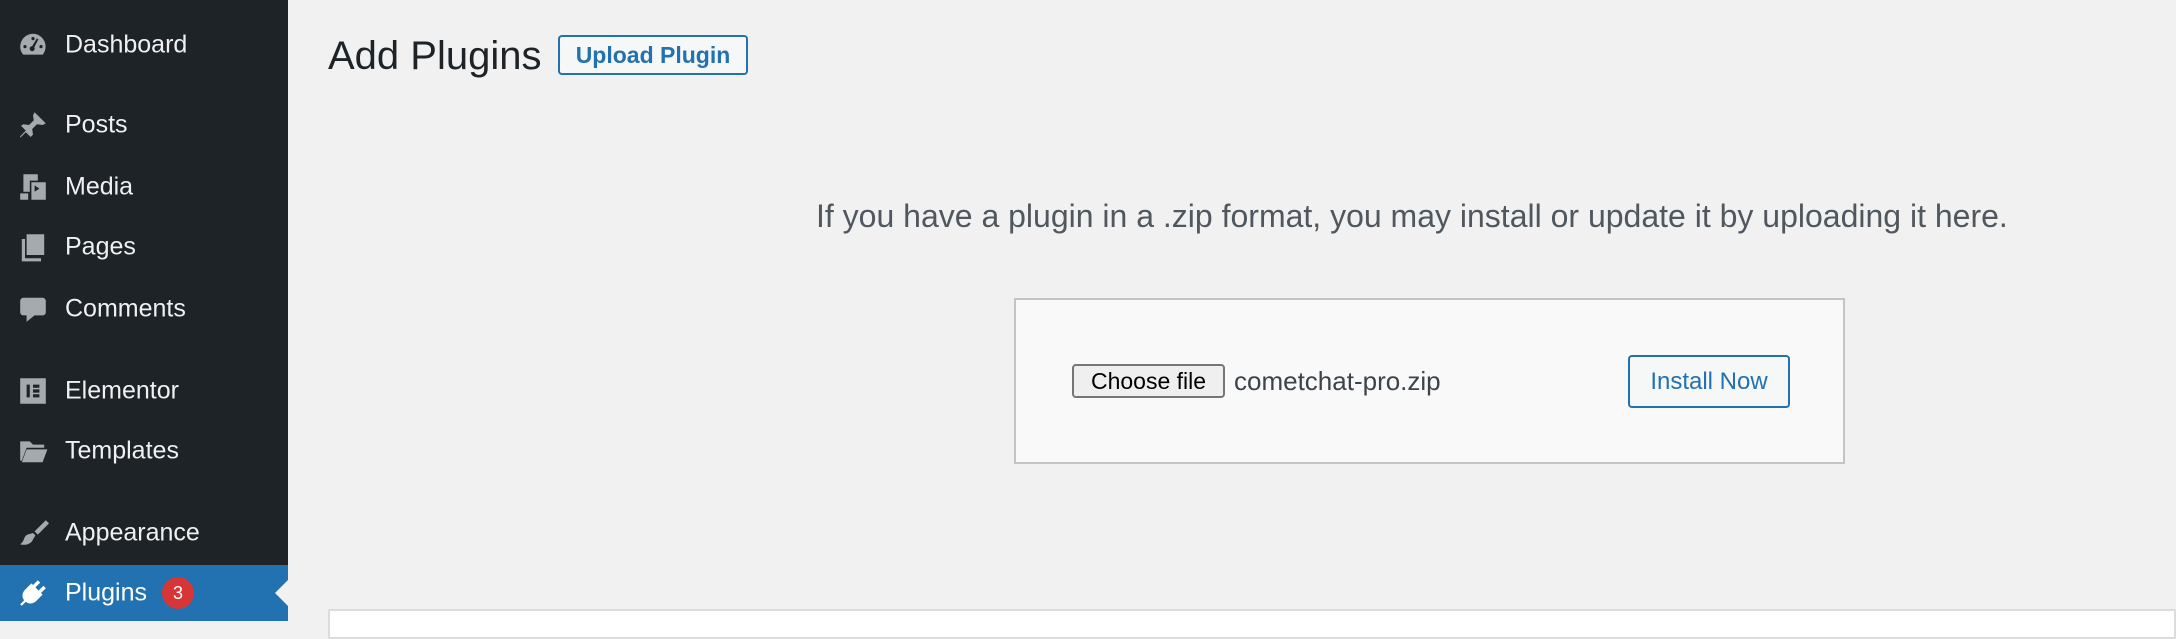  What do you see at coordinates (144, 125) in the screenshot?
I see `sidebar-item-posts: Posts` at bounding box center [144, 125].